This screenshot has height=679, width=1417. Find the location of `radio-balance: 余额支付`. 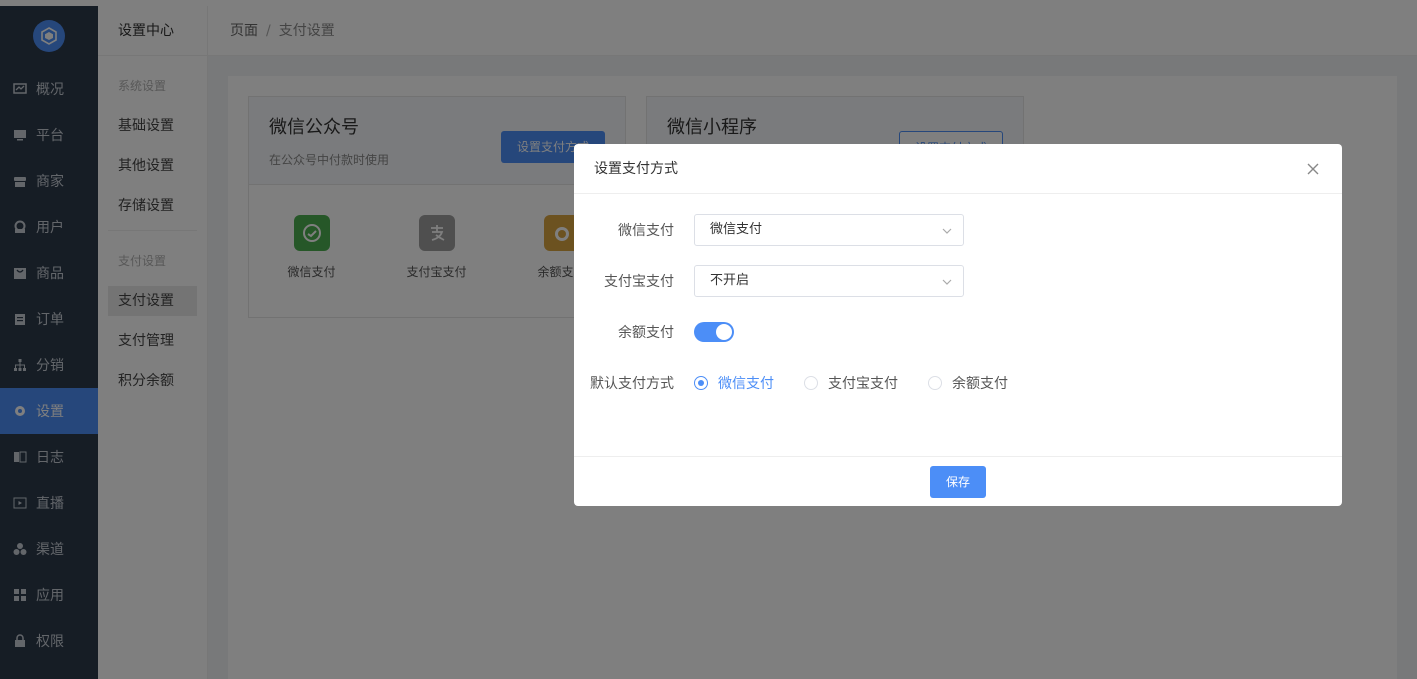

radio-balance: 余额支付 is located at coordinates (968, 383).